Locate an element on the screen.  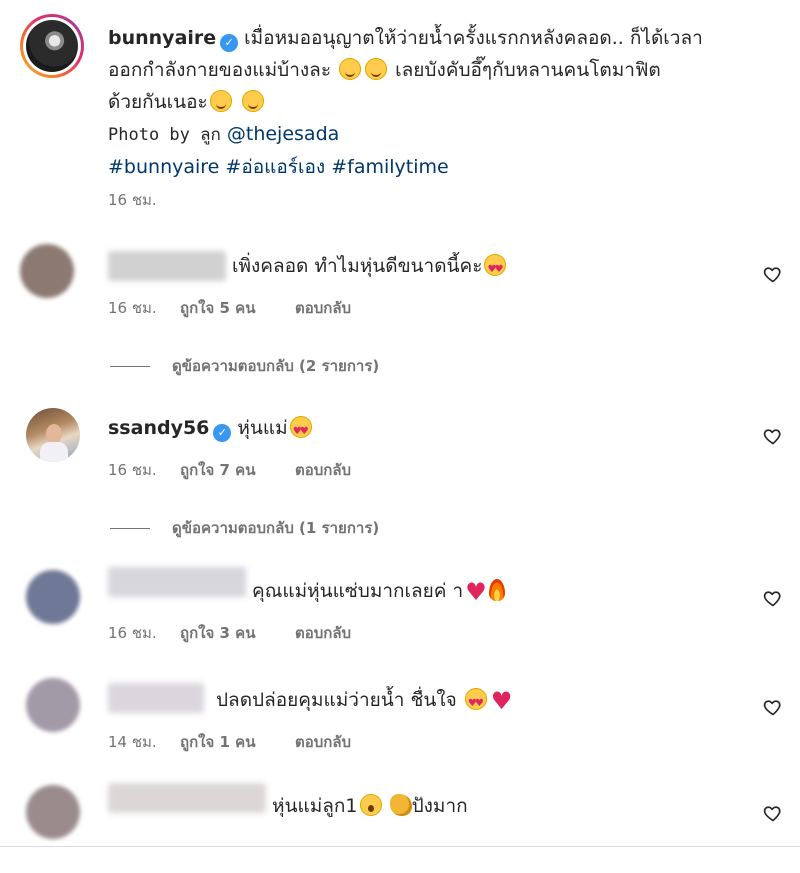
post-actions-divider is located at coordinates (400, 859).